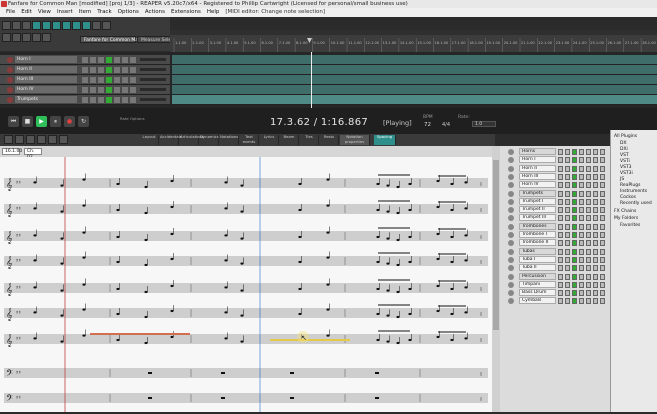 The image size is (657, 414). What do you see at coordinates (149, 139) in the screenshot?
I see `notation-btn-0: Layout` at bounding box center [149, 139].